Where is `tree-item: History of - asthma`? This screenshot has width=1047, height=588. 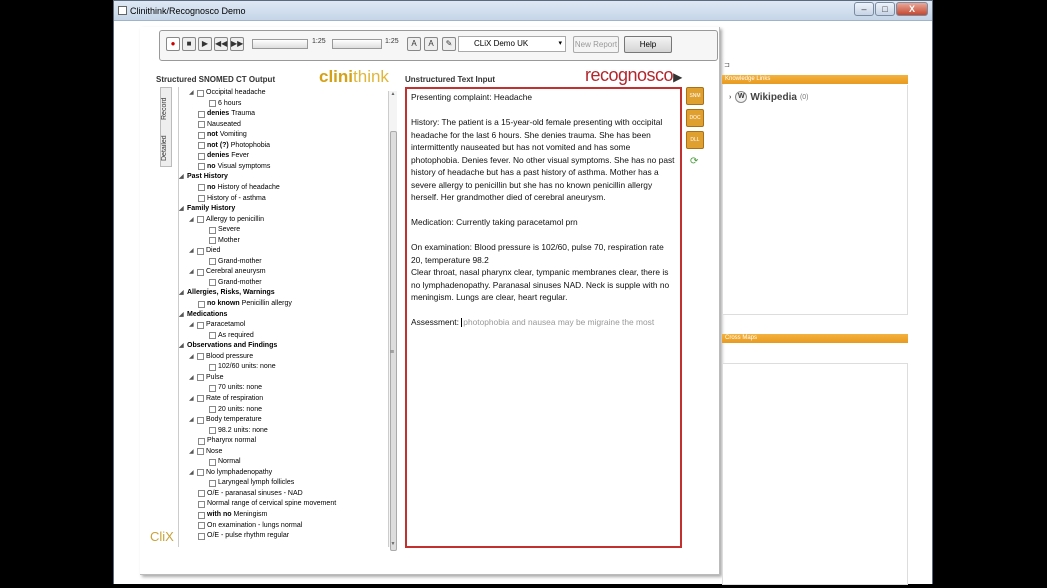 tree-item: History of - asthma is located at coordinates (232, 199).